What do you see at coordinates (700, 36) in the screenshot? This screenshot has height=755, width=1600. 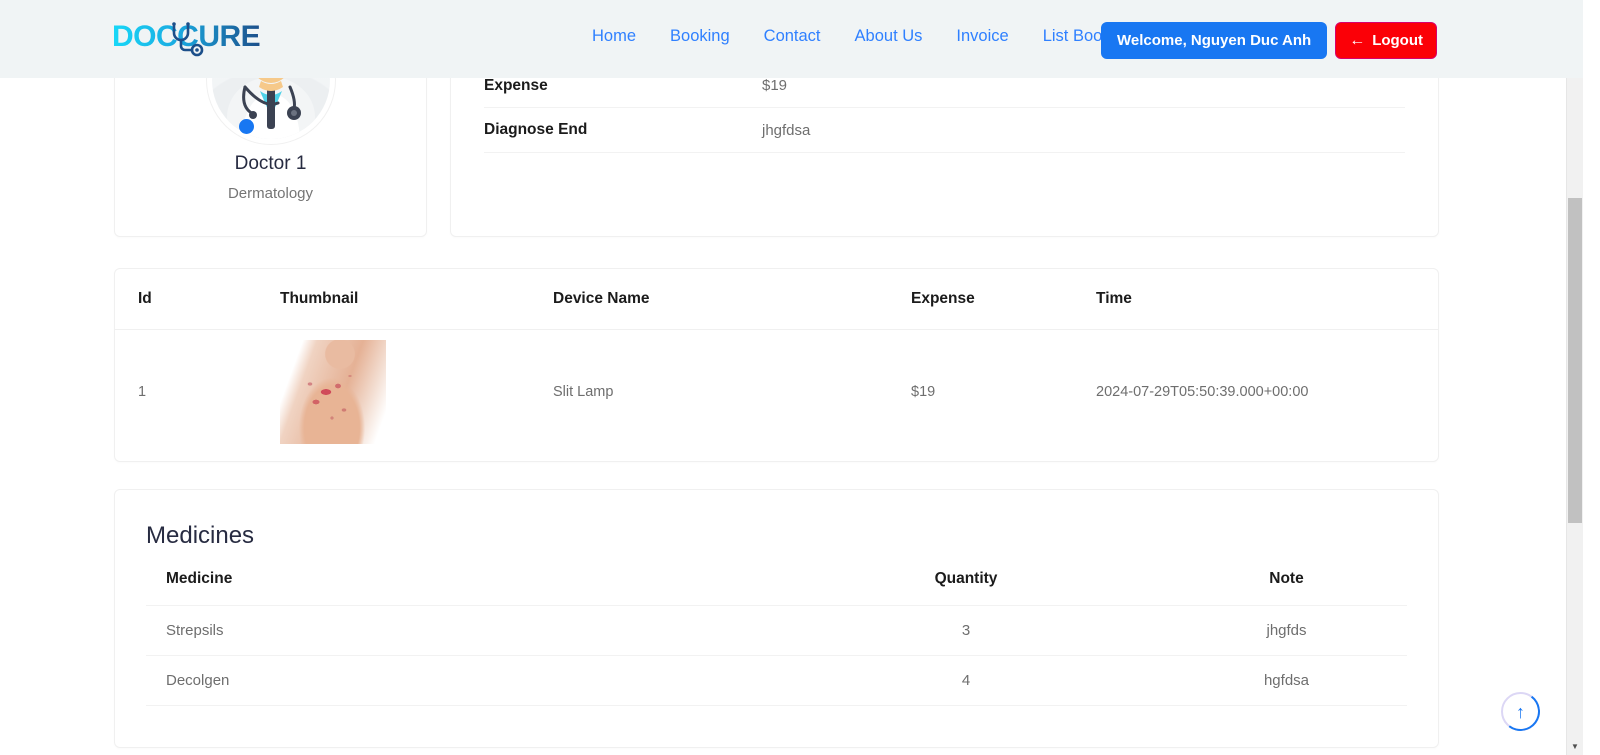 I see `nav-item-booking: Booking` at bounding box center [700, 36].